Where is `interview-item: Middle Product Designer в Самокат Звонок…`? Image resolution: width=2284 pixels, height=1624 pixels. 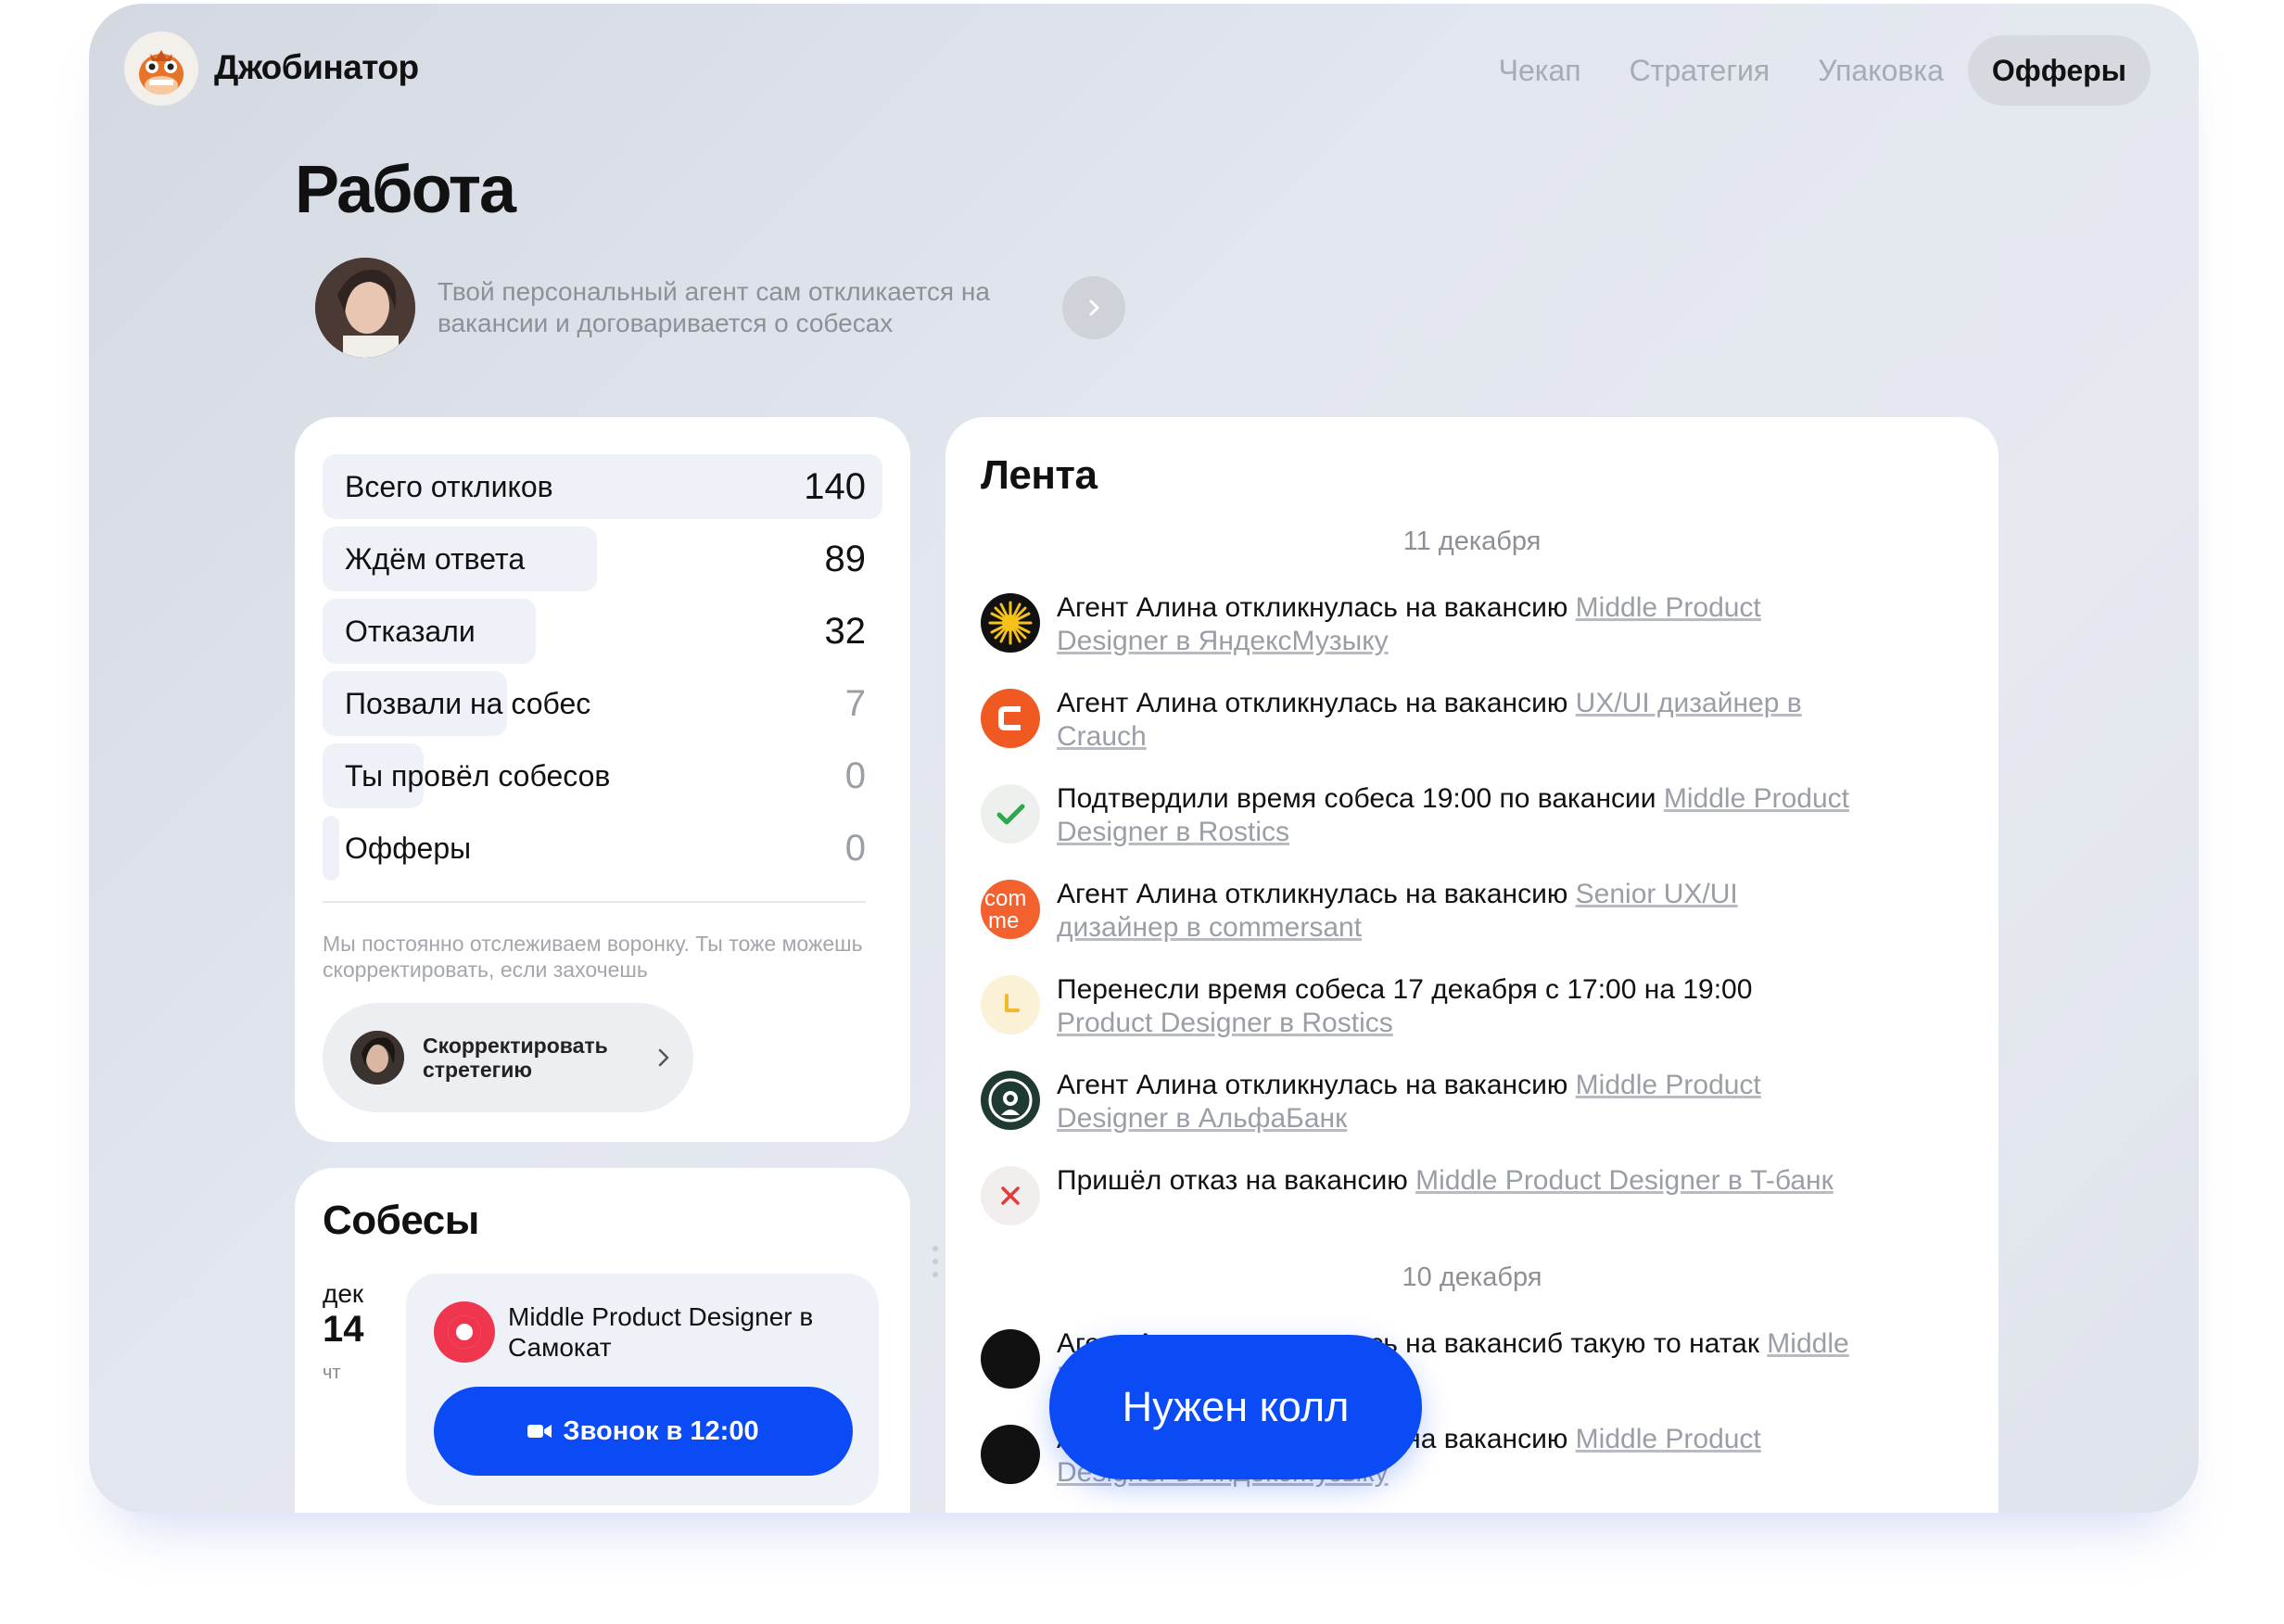 interview-item: Middle Product Designer в Самокат Звонок… is located at coordinates (643, 1389).